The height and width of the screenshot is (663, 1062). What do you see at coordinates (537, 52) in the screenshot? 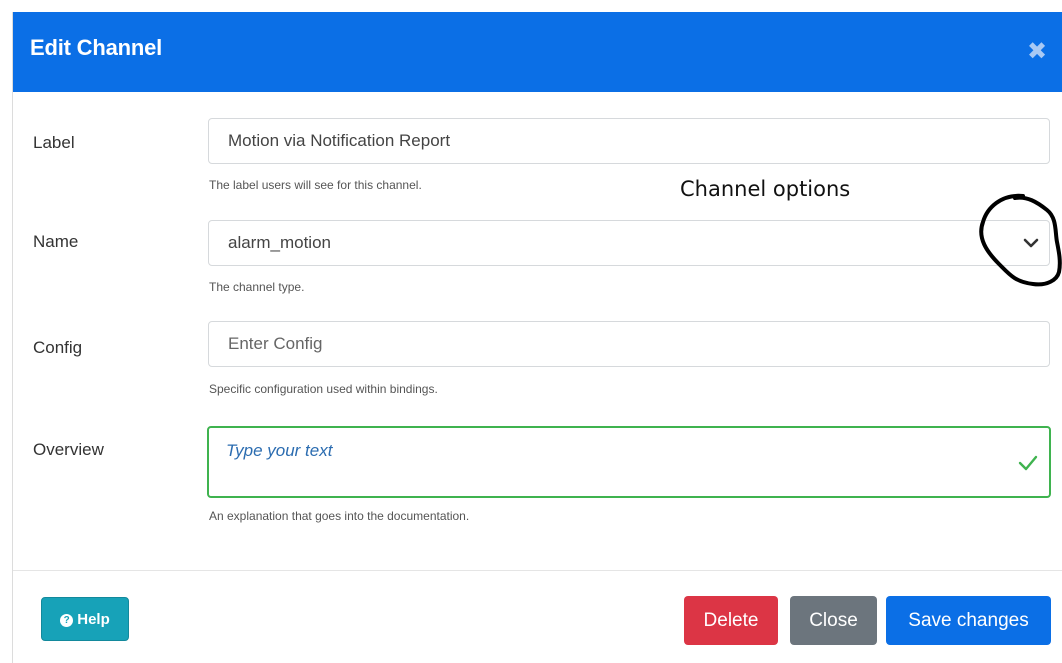
I see `modal-header: Edit Channel ✖` at bounding box center [537, 52].